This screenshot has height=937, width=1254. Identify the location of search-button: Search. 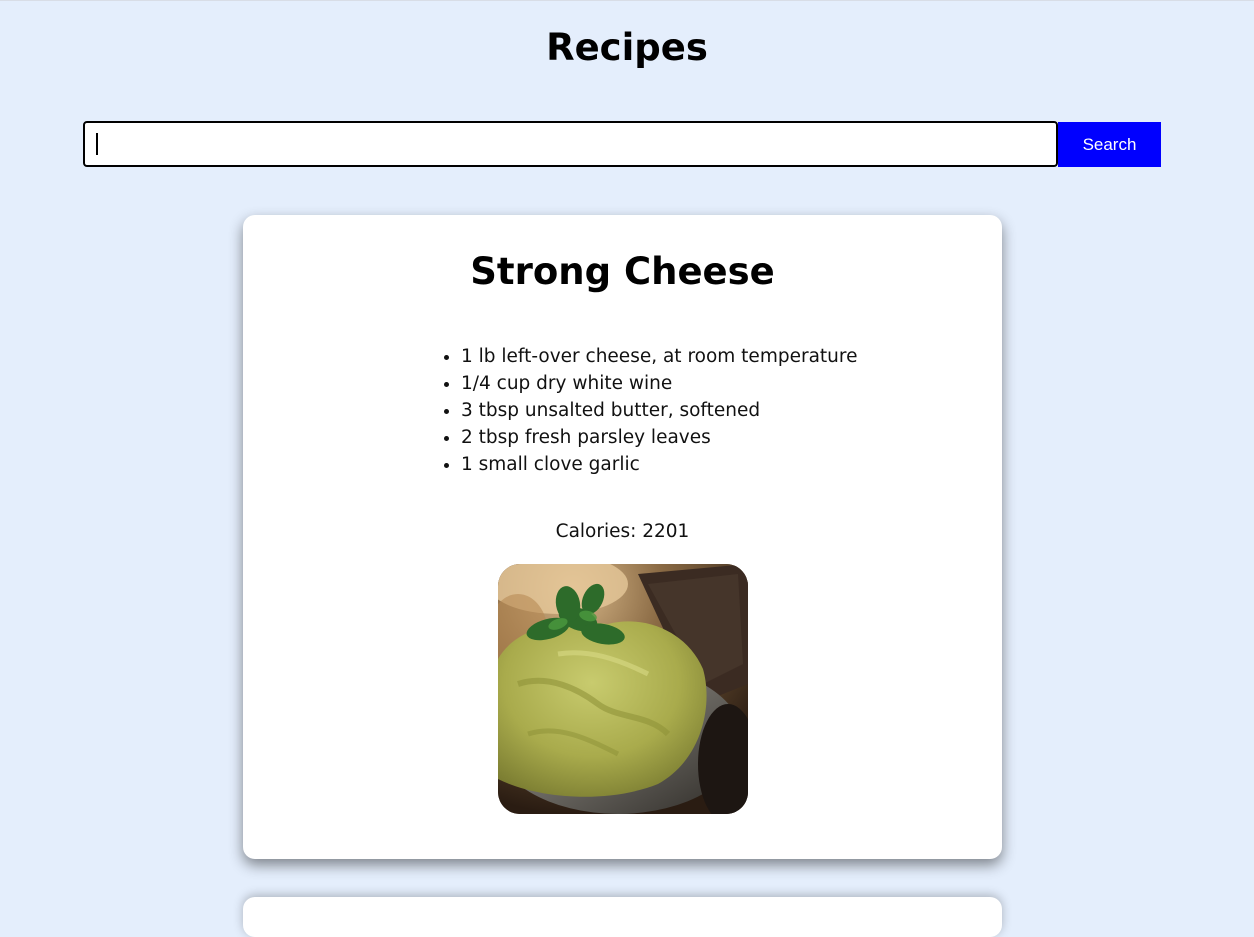
(1109, 144).